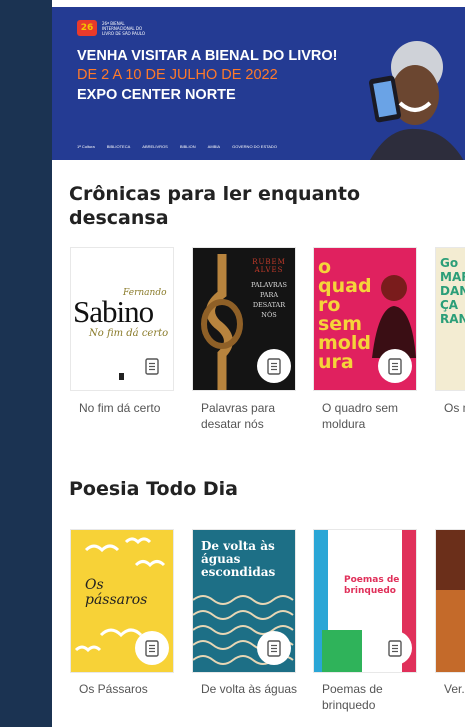 Image resolution: width=465 pixels, height=727 pixels. What do you see at coordinates (86, 146) in the screenshot?
I see `sponsor-logo: 1ª Cultura` at bounding box center [86, 146].